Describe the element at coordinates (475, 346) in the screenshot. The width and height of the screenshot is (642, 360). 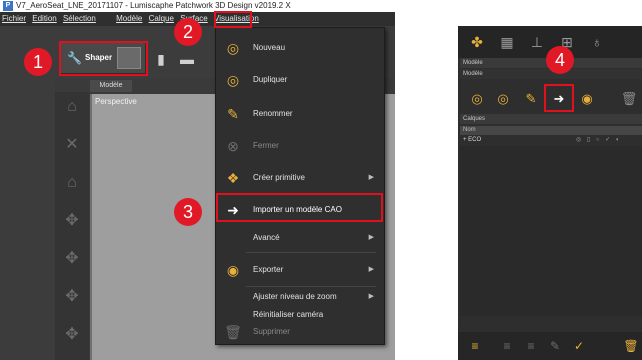
I see `add-layer-icon: ≡` at that location.